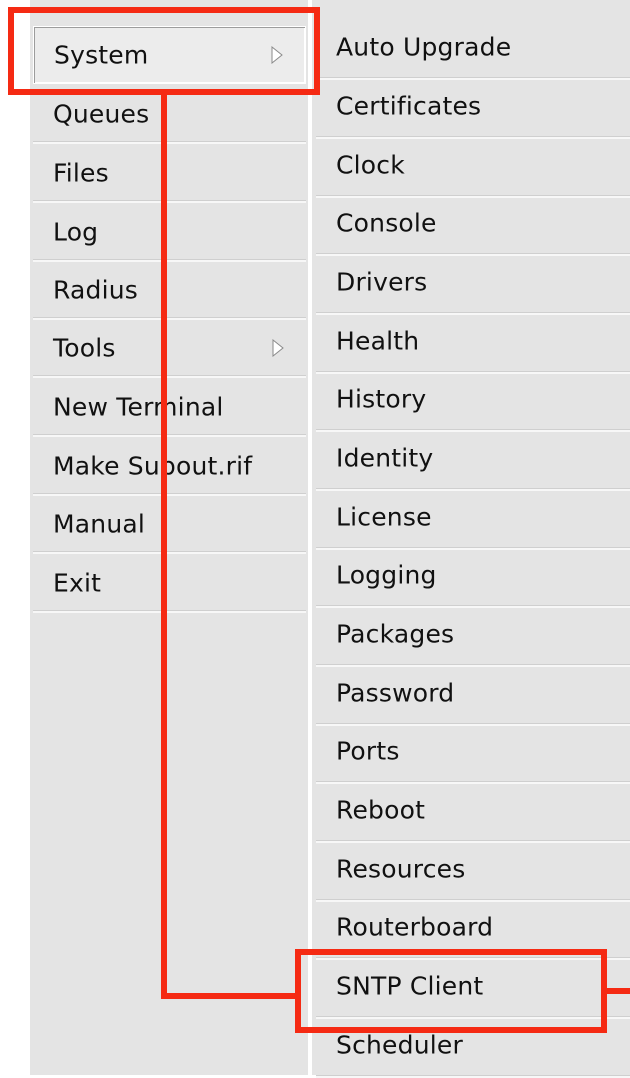  Describe the element at coordinates (386, 223) in the screenshot. I see `submenu-item-label: Console` at that location.